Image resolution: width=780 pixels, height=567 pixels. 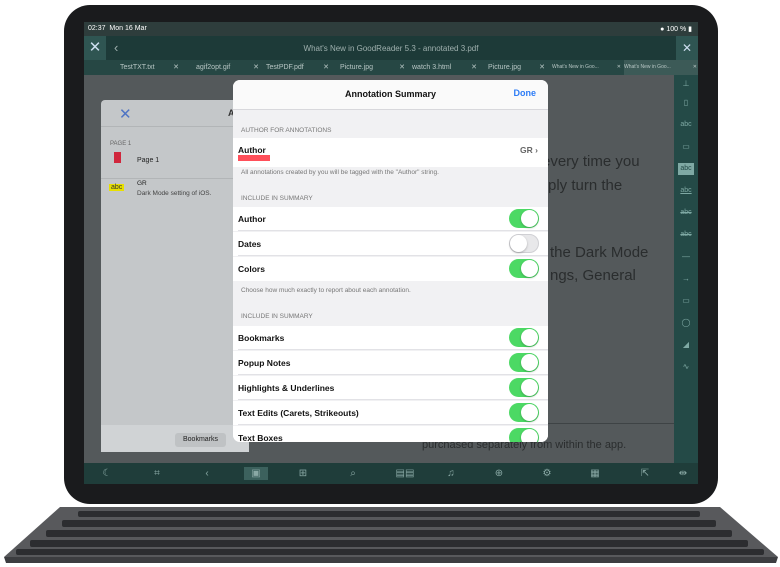 I want to click on toggle-label: Author, so click(x=252, y=219).